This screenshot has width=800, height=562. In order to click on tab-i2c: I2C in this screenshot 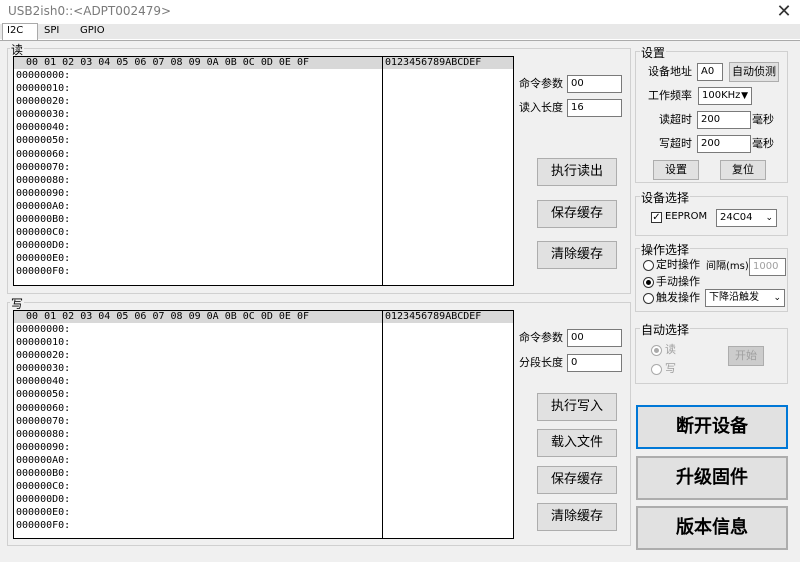, I will do `click(20, 31)`.